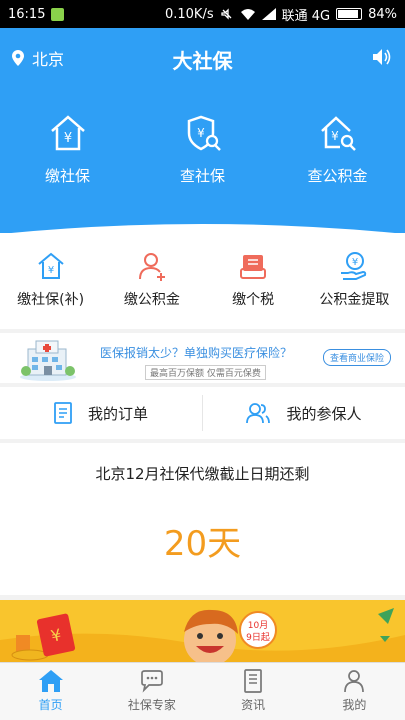 The width and height of the screenshot is (405, 720). I want to click on tab-news-label: 资讯, so click(253, 705).